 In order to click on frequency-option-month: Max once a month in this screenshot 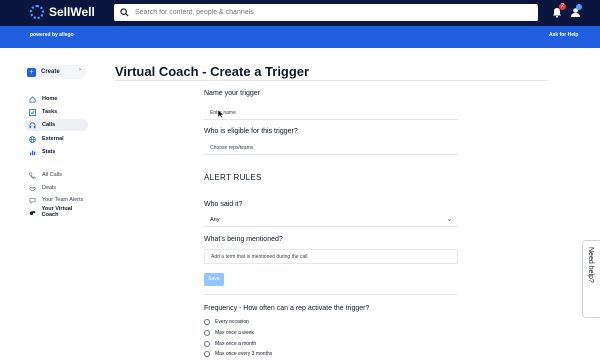, I will do `click(230, 344)`.